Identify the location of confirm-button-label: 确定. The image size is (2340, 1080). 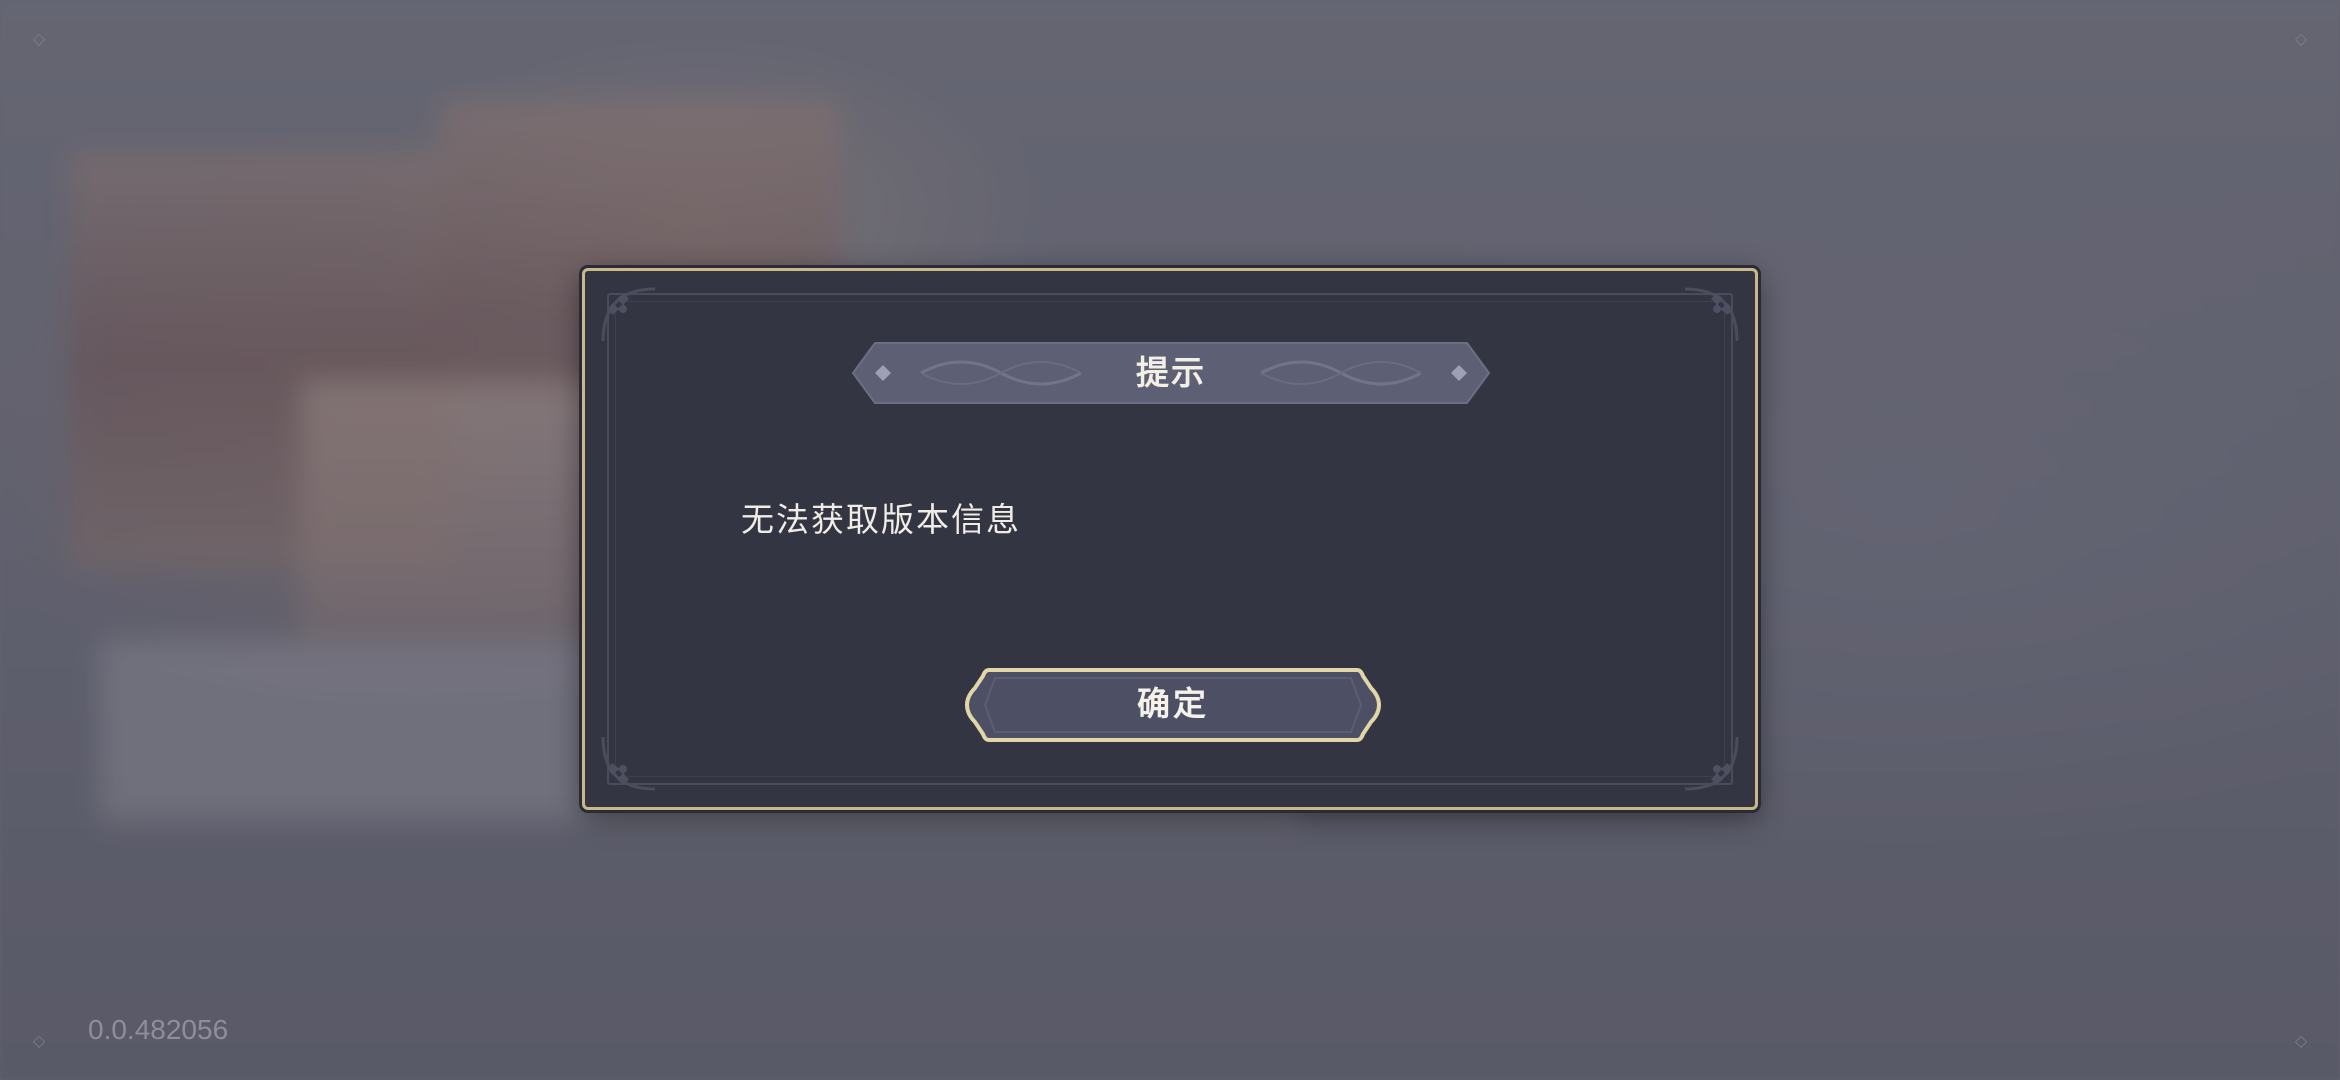
(1173, 703).